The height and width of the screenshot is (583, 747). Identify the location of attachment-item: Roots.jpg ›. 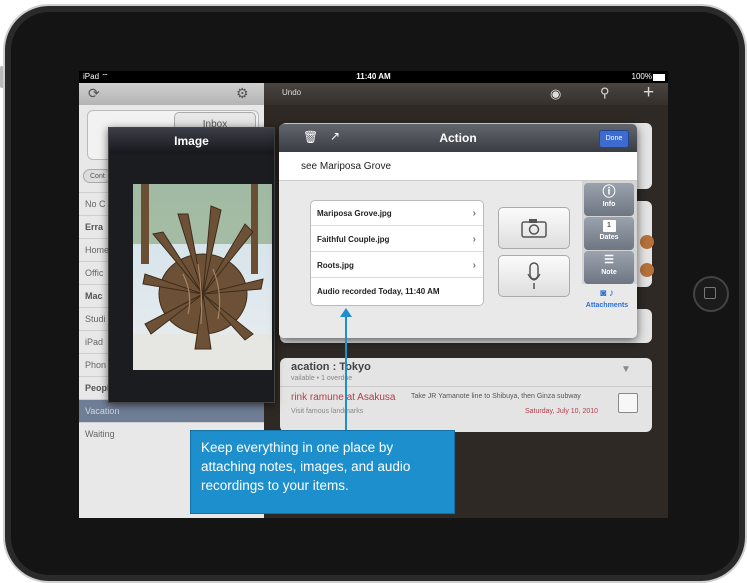
(397, 265).